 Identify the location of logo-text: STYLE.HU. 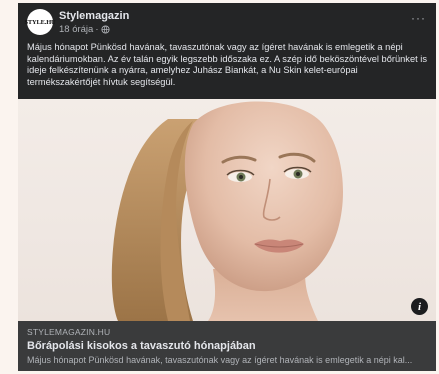
(40, 22).